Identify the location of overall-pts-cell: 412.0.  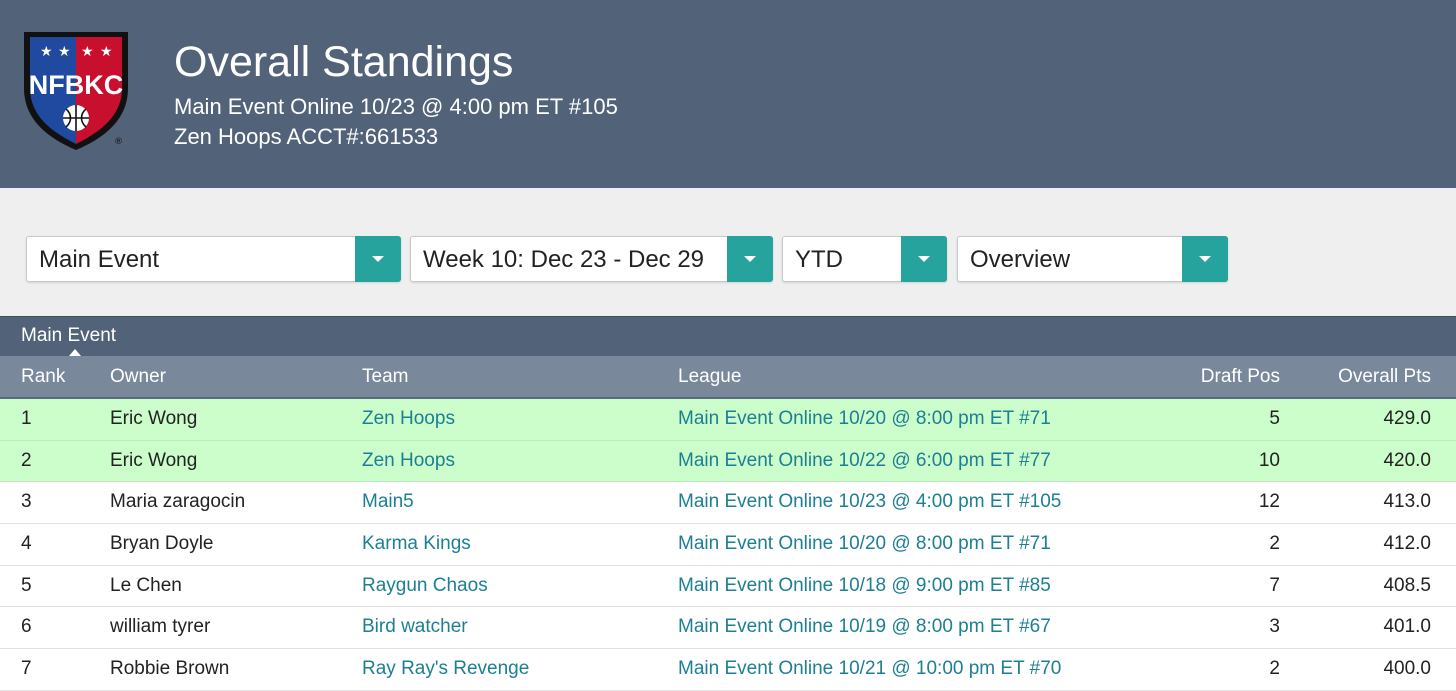
(1407, 544).